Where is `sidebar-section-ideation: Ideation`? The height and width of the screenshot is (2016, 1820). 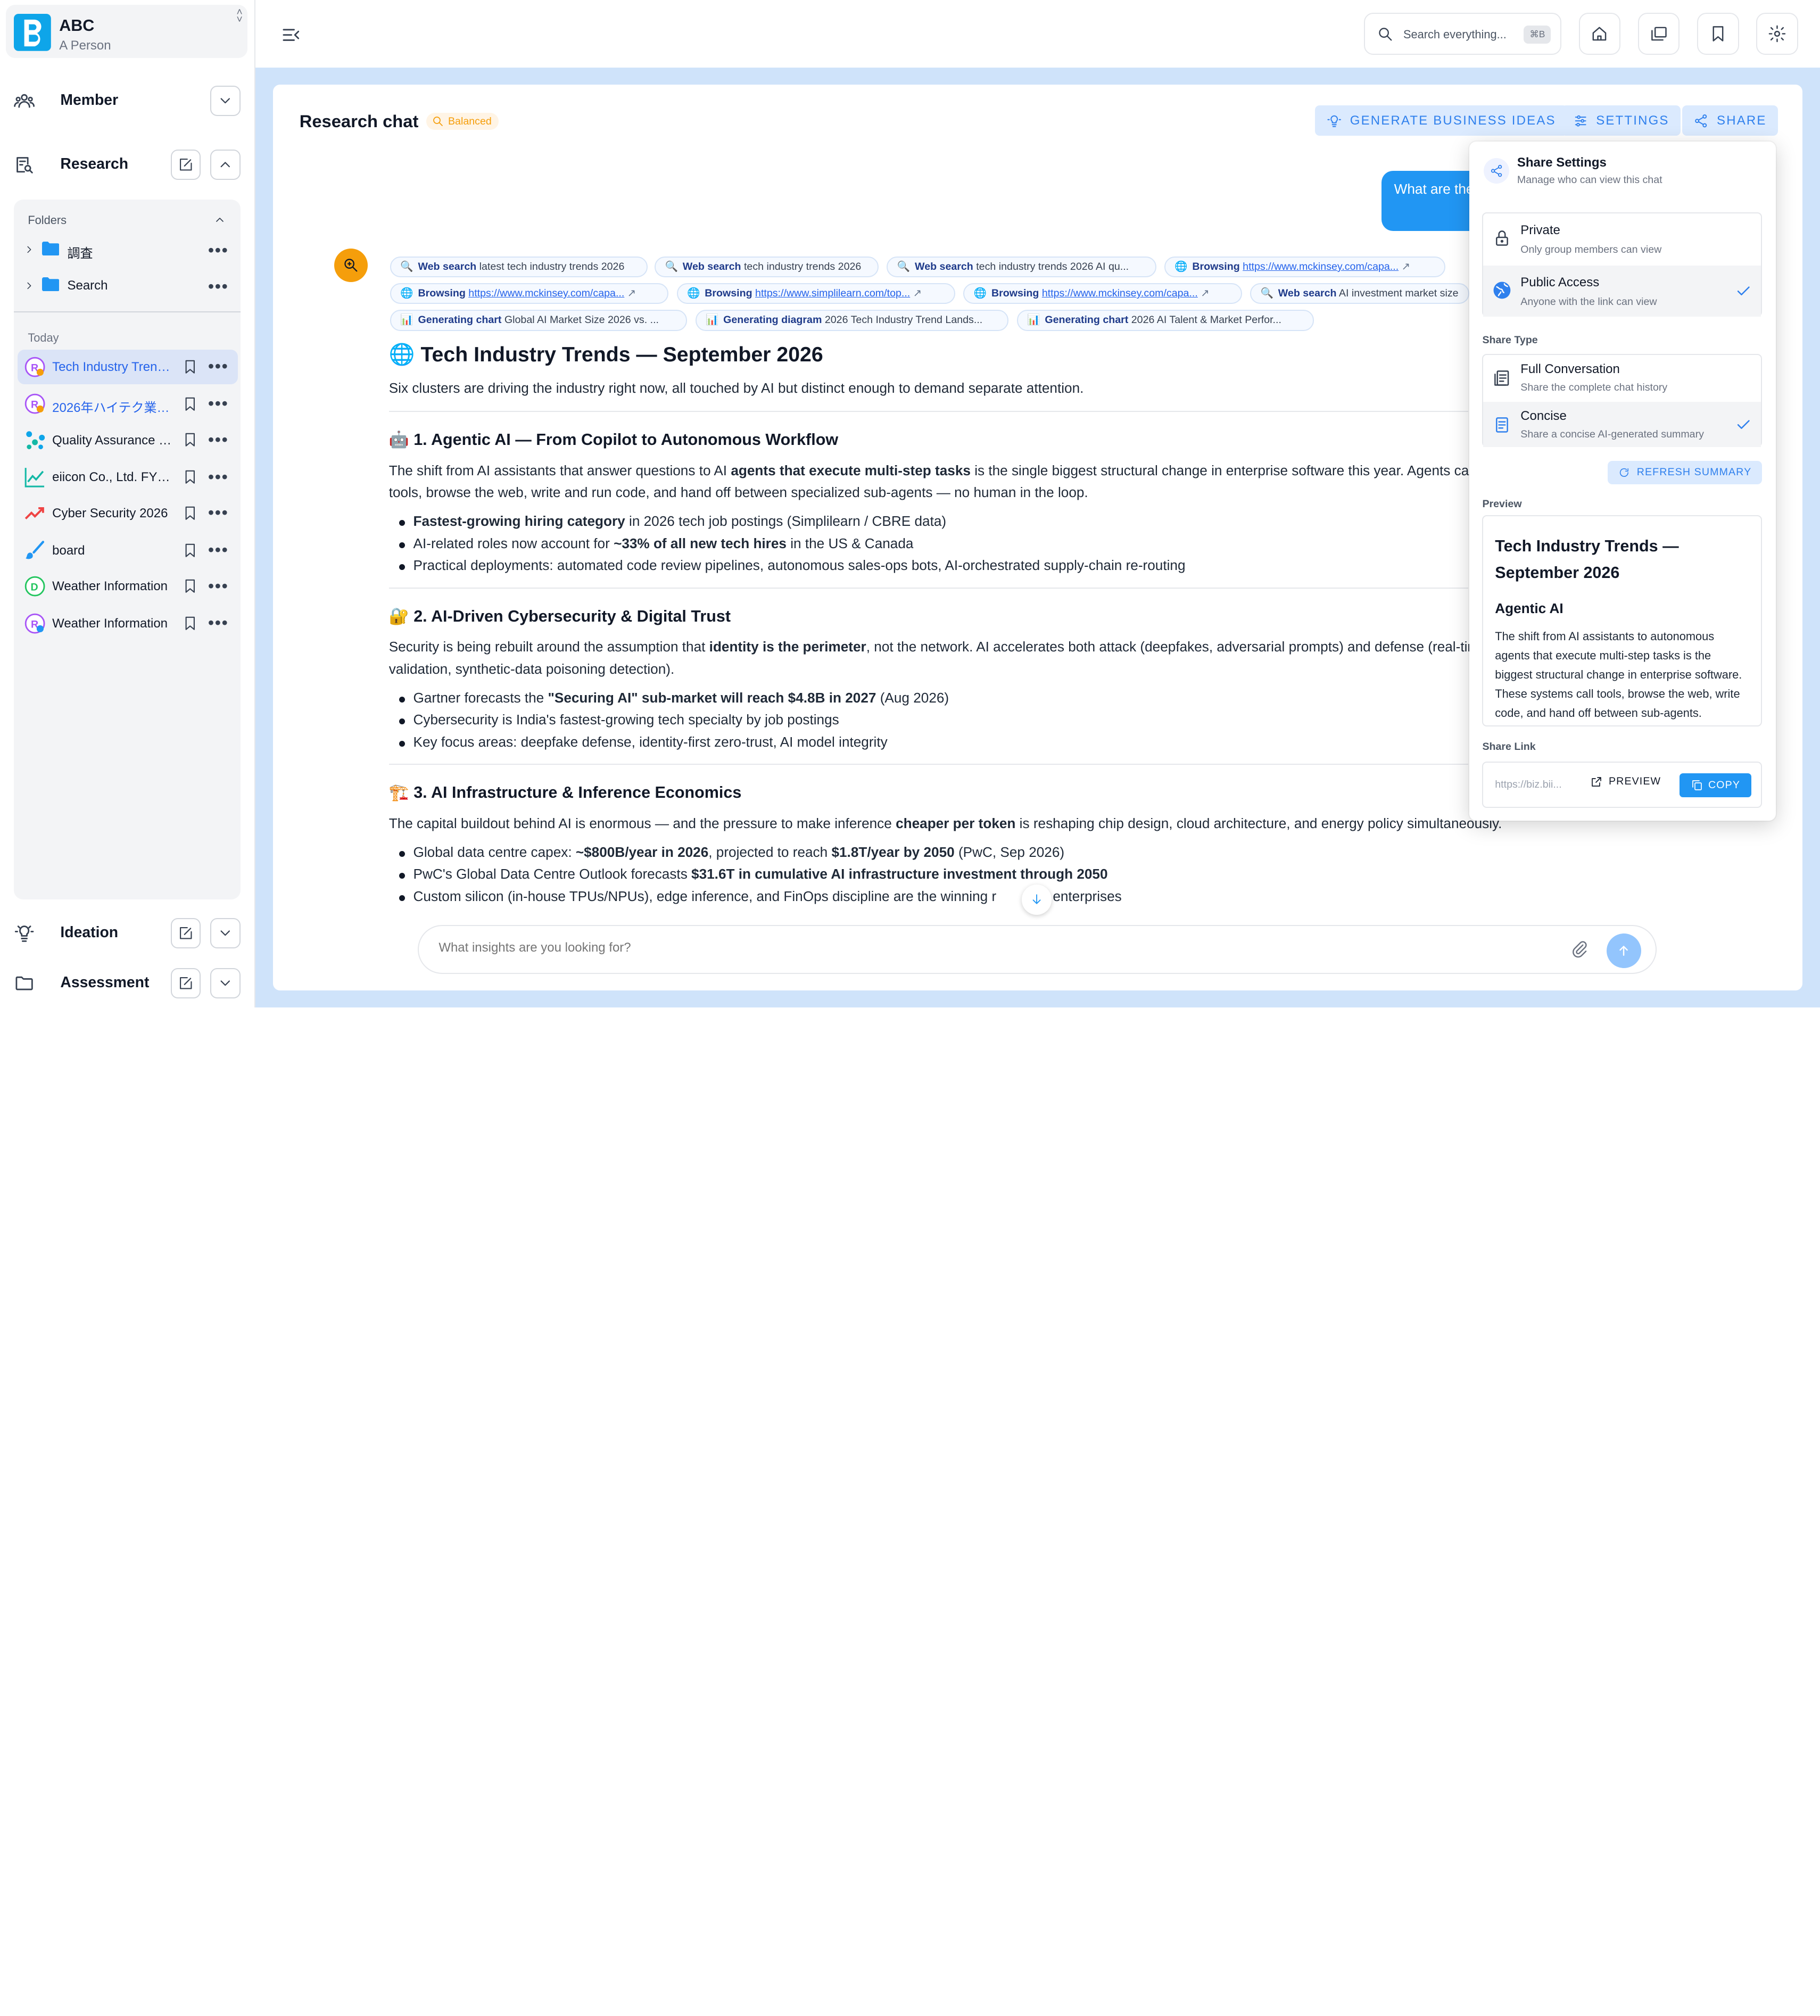 sidebar-section-ideation: Ideation is located at coordinates (127, 933).